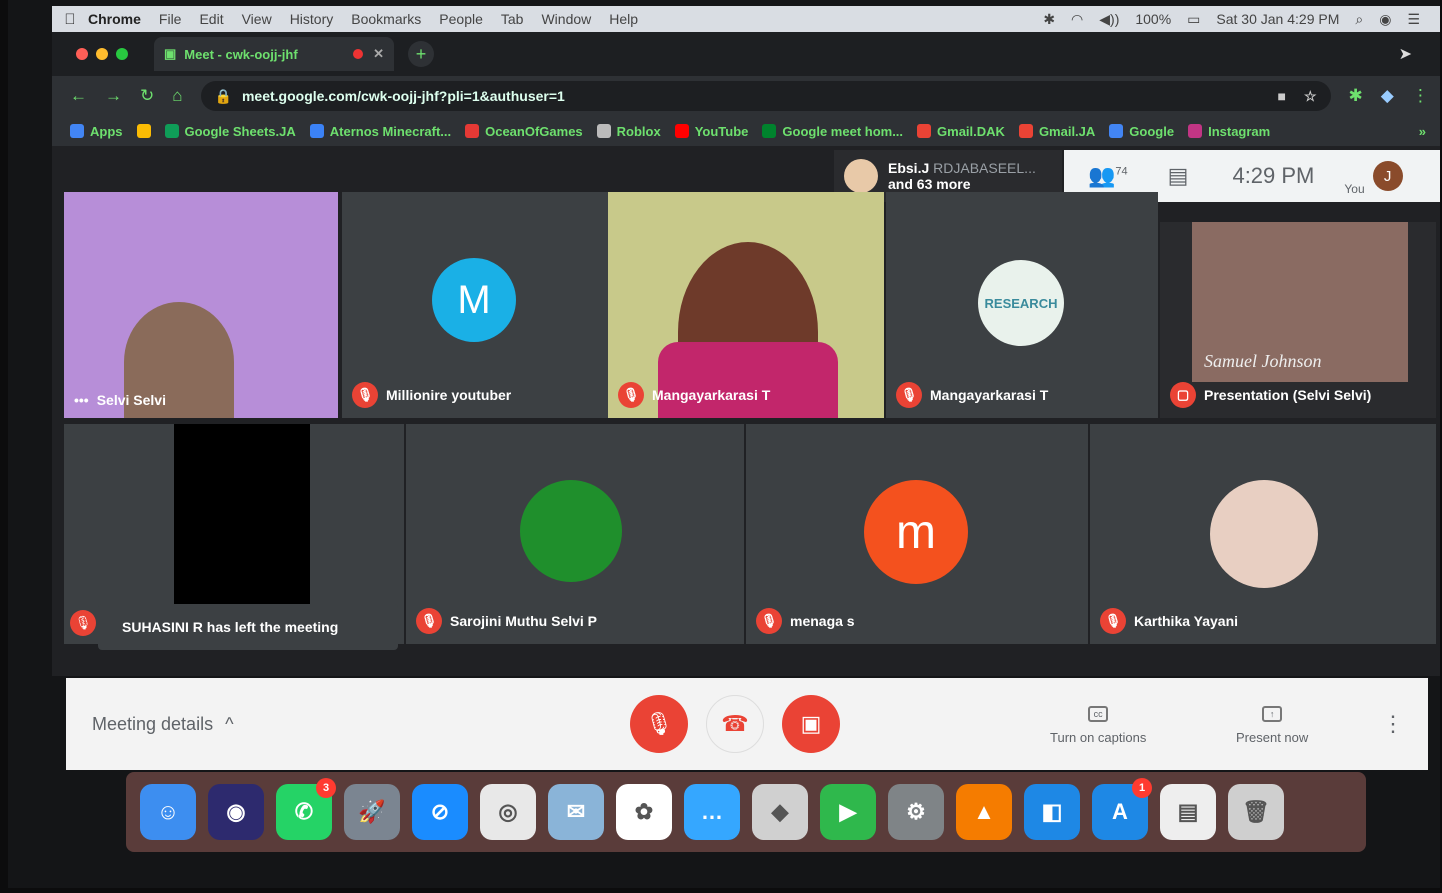  Describe the element at coordinates (1193, 19) in the screenshot. I see `battery-icon: ▭` at that location.